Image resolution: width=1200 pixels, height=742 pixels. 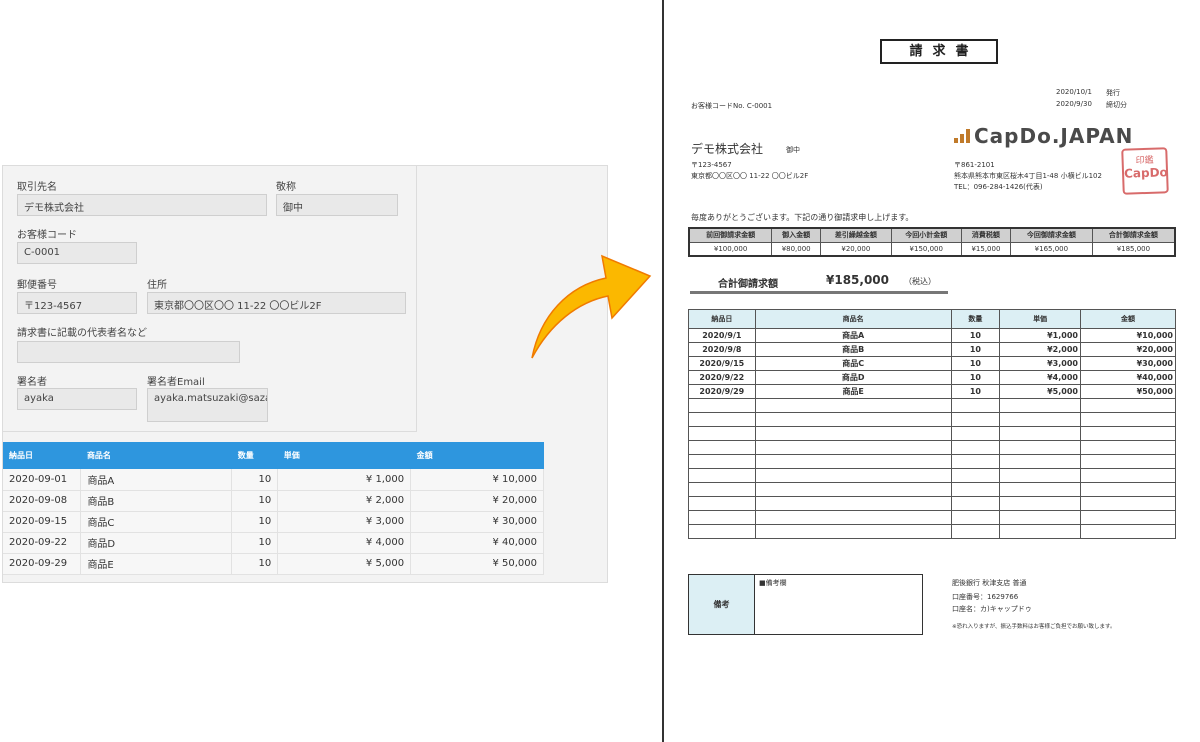 What do you see at coordinates (932, 363) in the screenshot?
I see `items-row: 2020/9/15 商品C 10 ¥3,000 ¥30,000` at bounding box center [932, 363].